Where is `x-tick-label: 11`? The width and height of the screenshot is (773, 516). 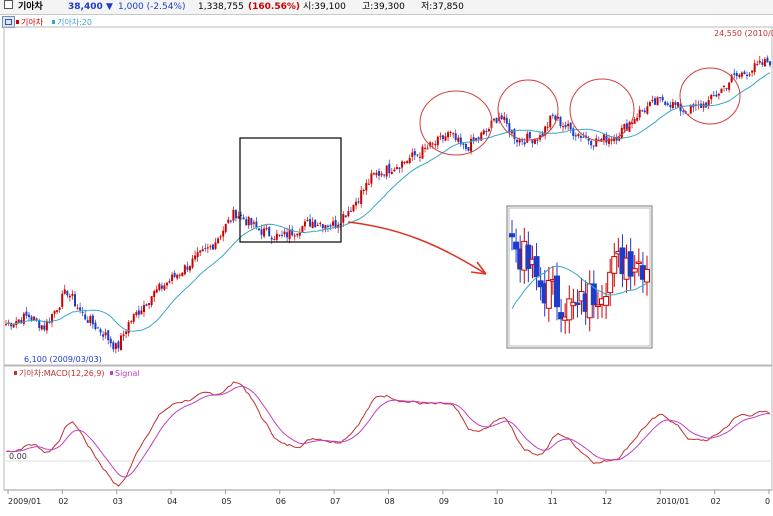 x-tick-label: 11 is located at coordinates (553, 501).